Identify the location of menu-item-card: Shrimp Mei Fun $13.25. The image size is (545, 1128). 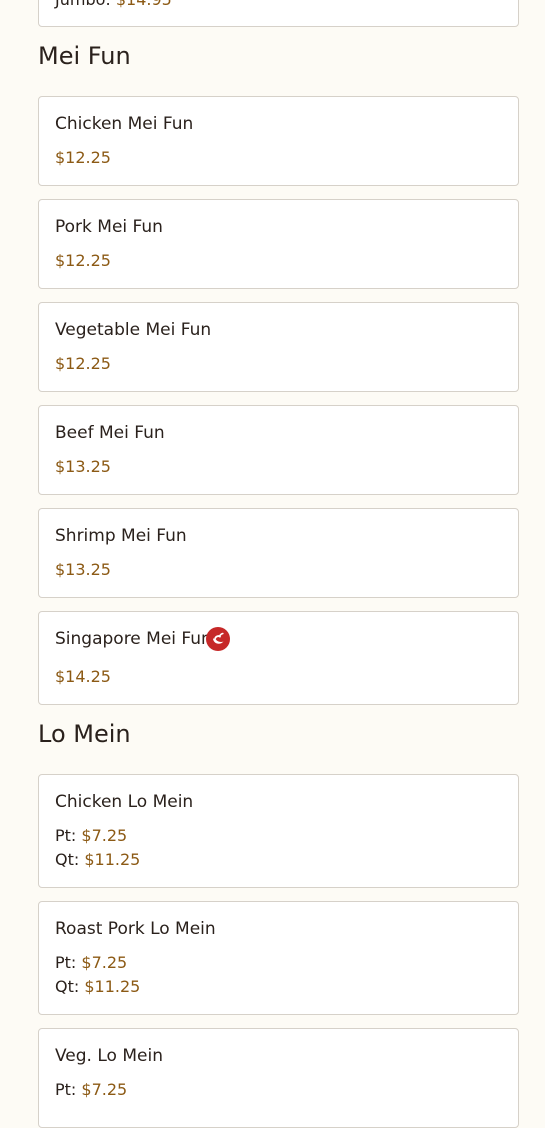
(278, 553).